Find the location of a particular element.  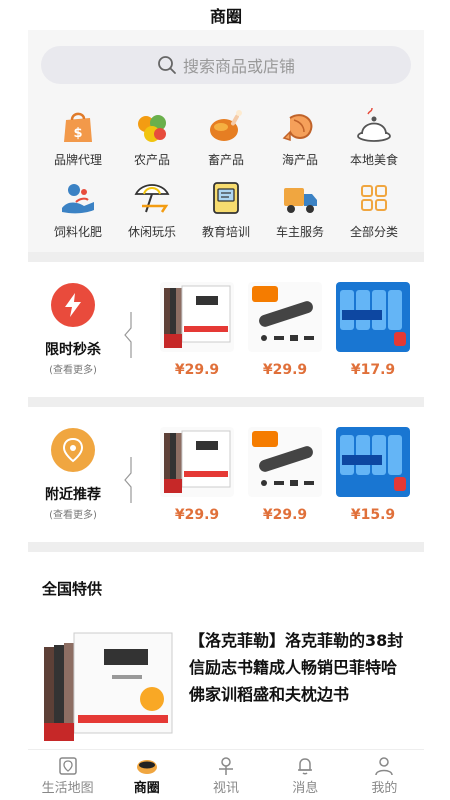

nearby-more-link: (查看更多) is located at coordinates (73, 513).